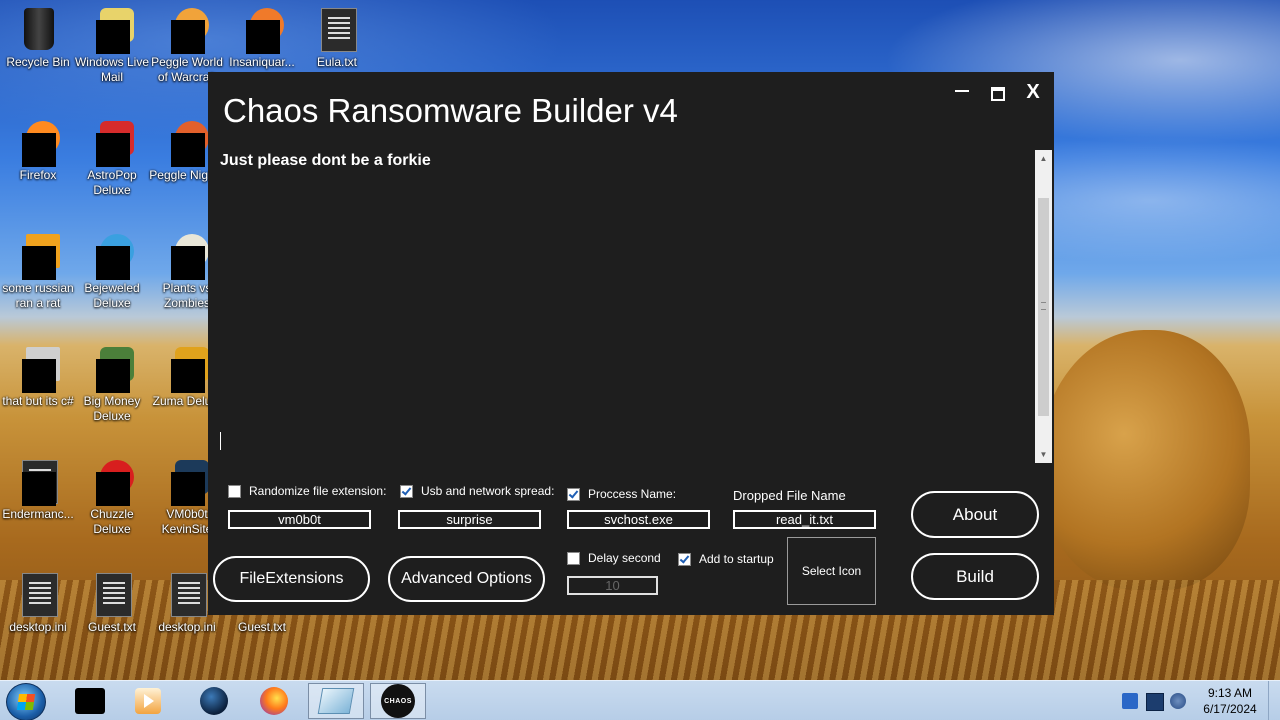  I want to click on about-button: About, so click(975, 514).